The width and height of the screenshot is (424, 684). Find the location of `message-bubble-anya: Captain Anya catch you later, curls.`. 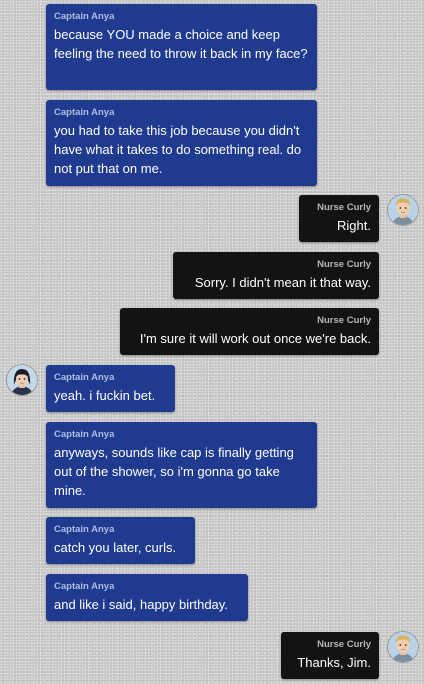

message-bubble-anya: Captain Anya catch you later, curls. is located at coordinates (120, 540).